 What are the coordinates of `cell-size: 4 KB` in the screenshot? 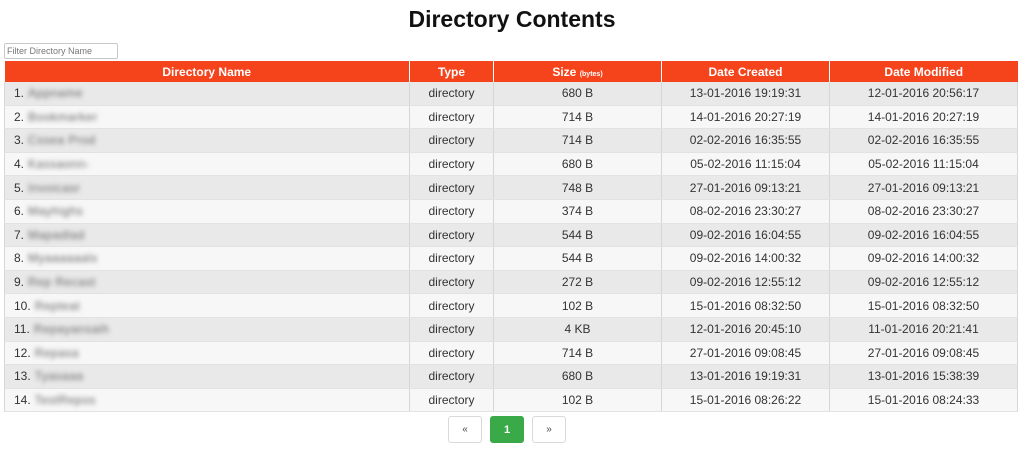 It's located at (577, 329).